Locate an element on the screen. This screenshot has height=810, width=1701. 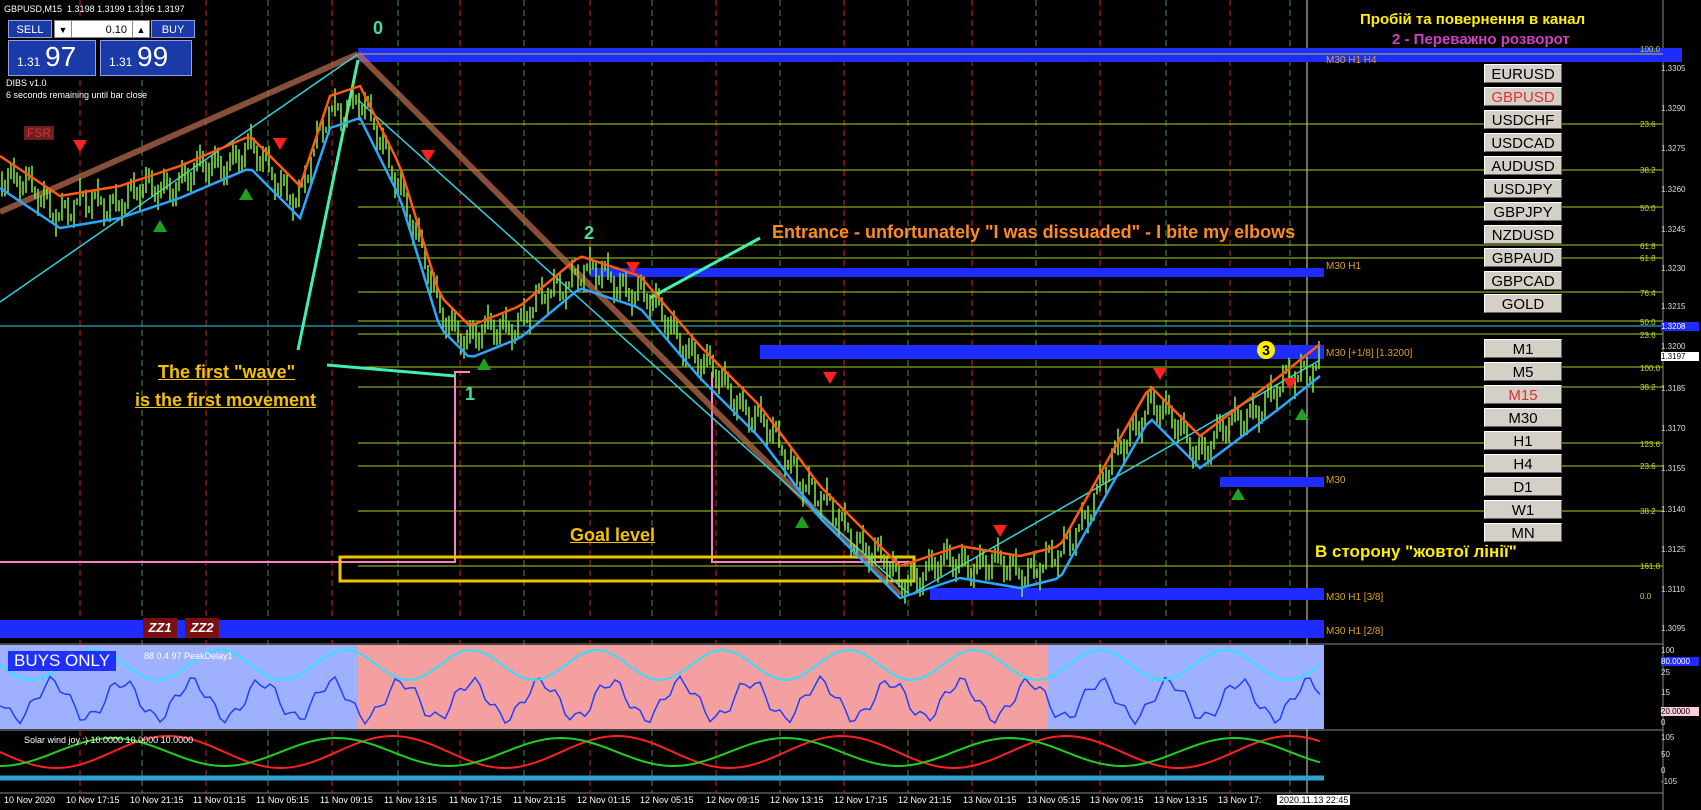
price-tick: 1.3230 is located at coordinates (1673, 268).